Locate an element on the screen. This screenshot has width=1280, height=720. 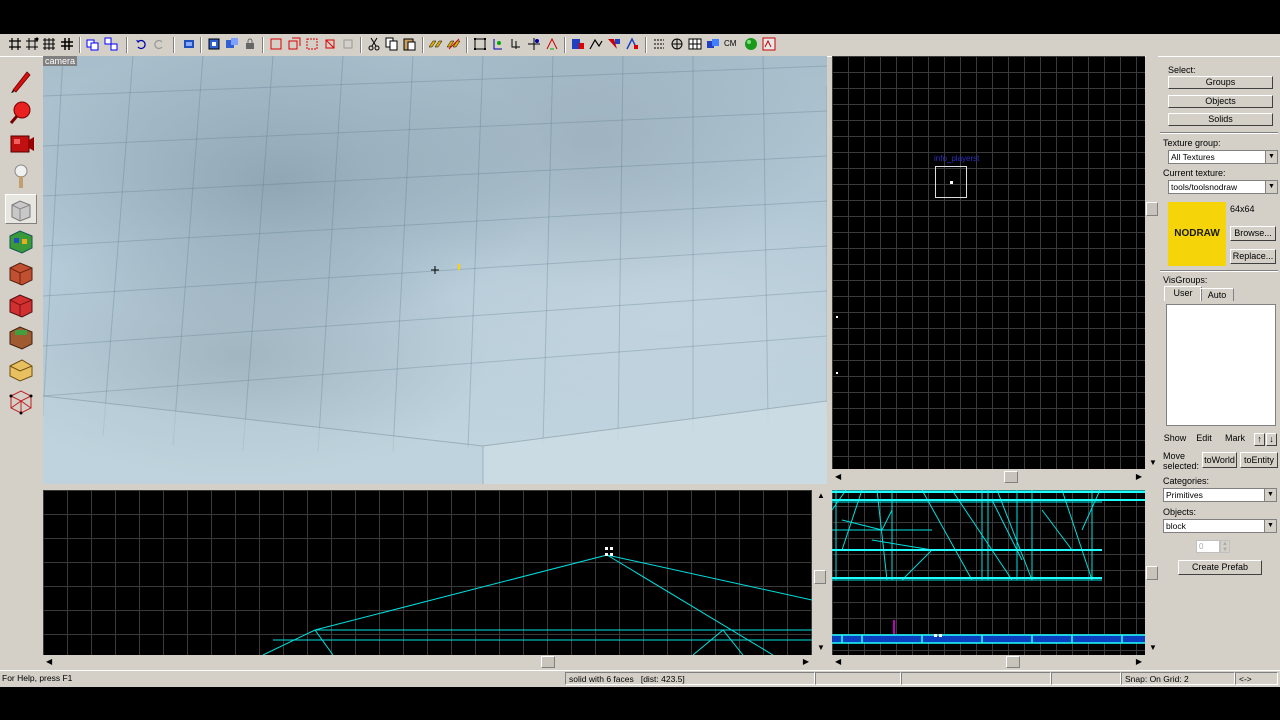
path-tool-icon is located at coordinates (596, 44).